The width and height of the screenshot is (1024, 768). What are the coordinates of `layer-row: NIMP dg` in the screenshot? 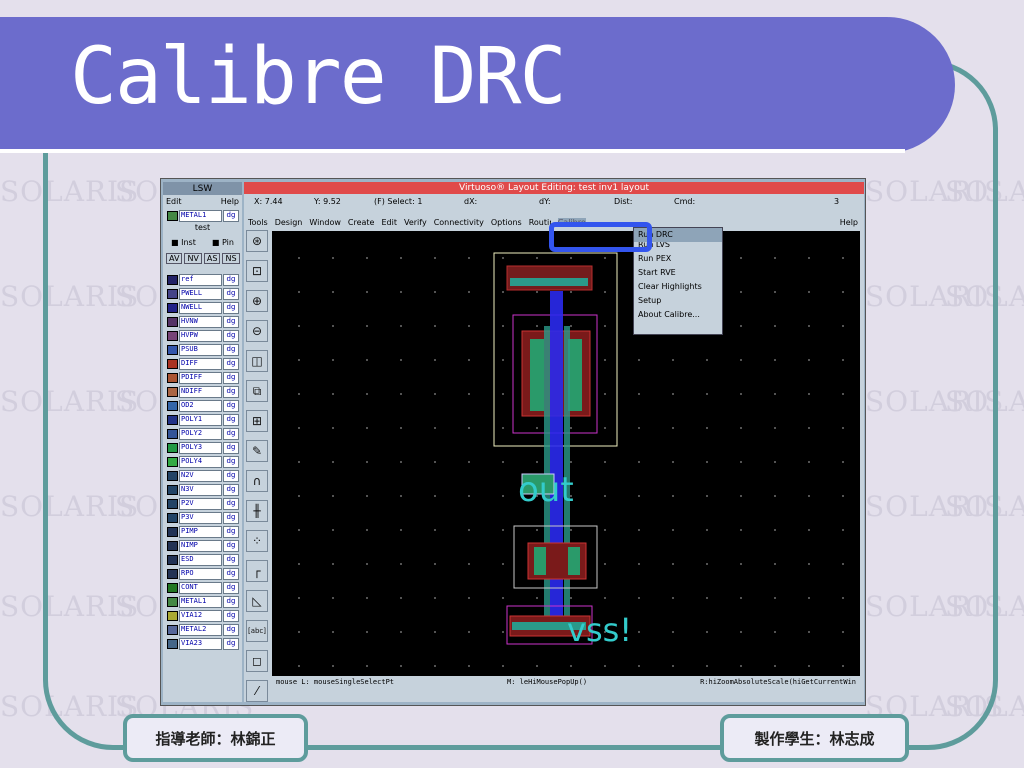 It's located at (203, 545).